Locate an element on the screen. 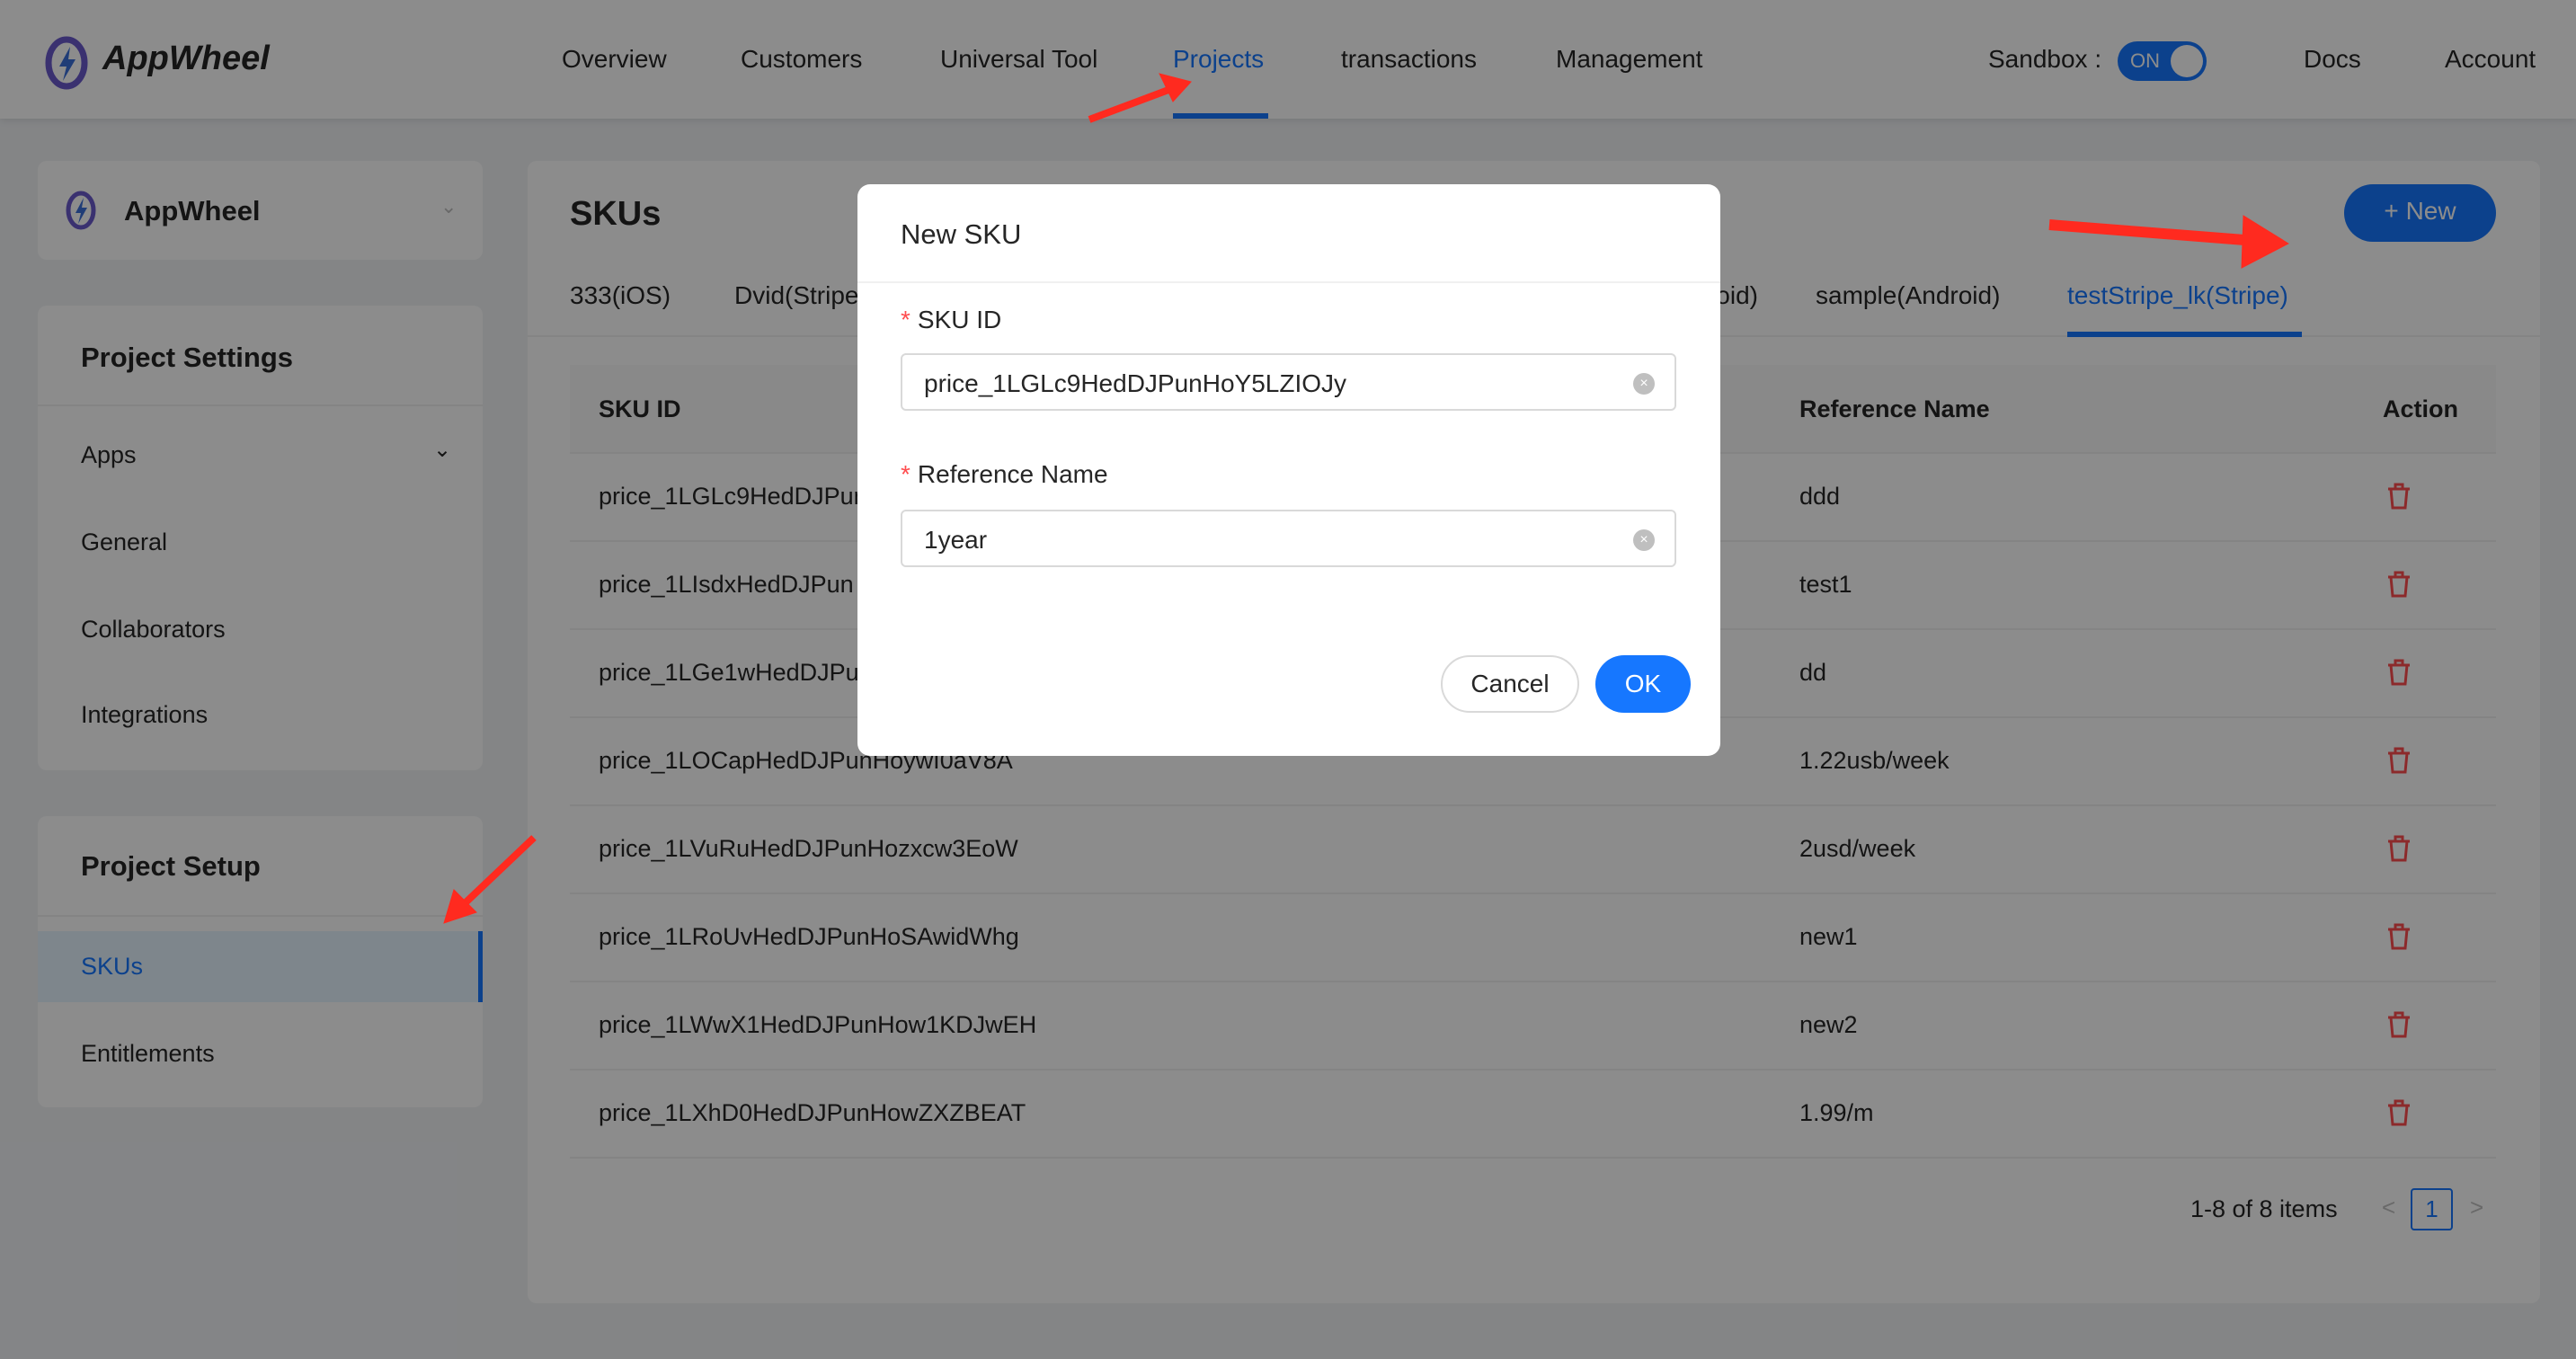 This screenshot has width=2576, height=1359. sku-id-input: price_1LGLc9HedDJPunHoY5LZIOJy × is located at coordinates (1288, 382).